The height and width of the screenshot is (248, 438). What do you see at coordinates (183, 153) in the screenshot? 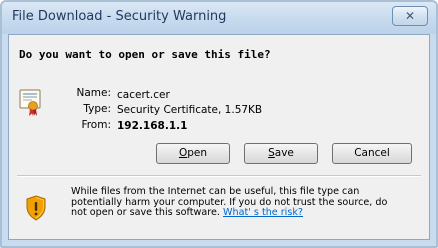
I see `open-mnemonic: O` at bounding box center [183, 153].